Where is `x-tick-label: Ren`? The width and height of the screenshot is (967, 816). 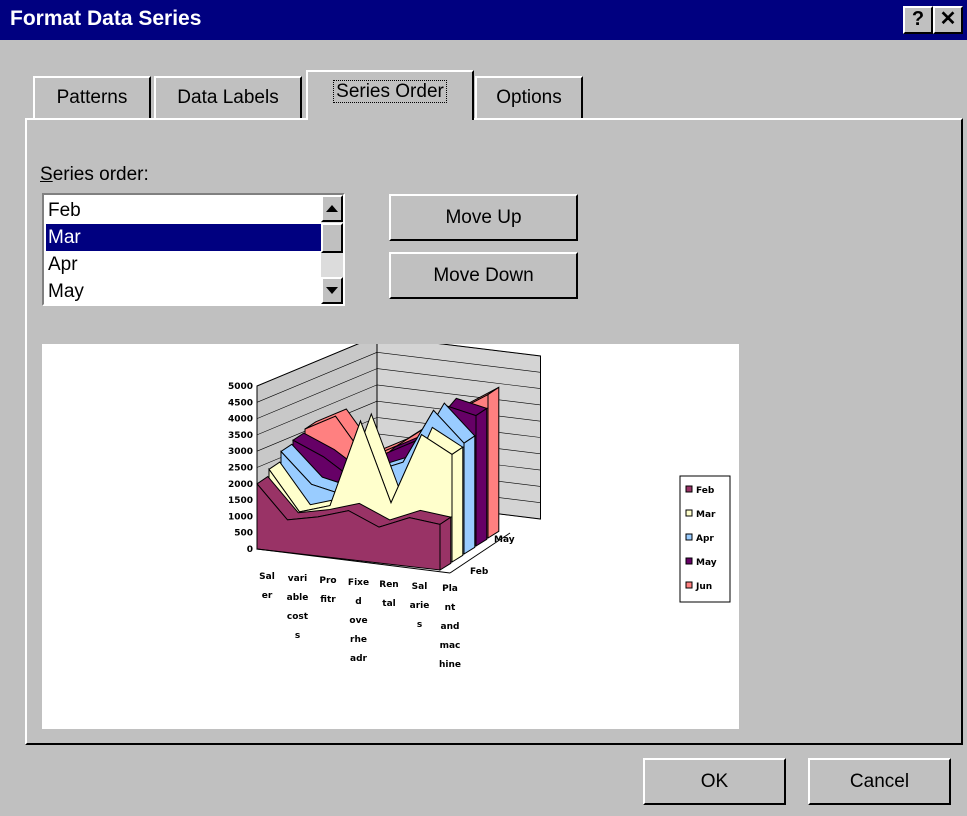
x-tick-label: Ren is located at coordinates (388, 585).